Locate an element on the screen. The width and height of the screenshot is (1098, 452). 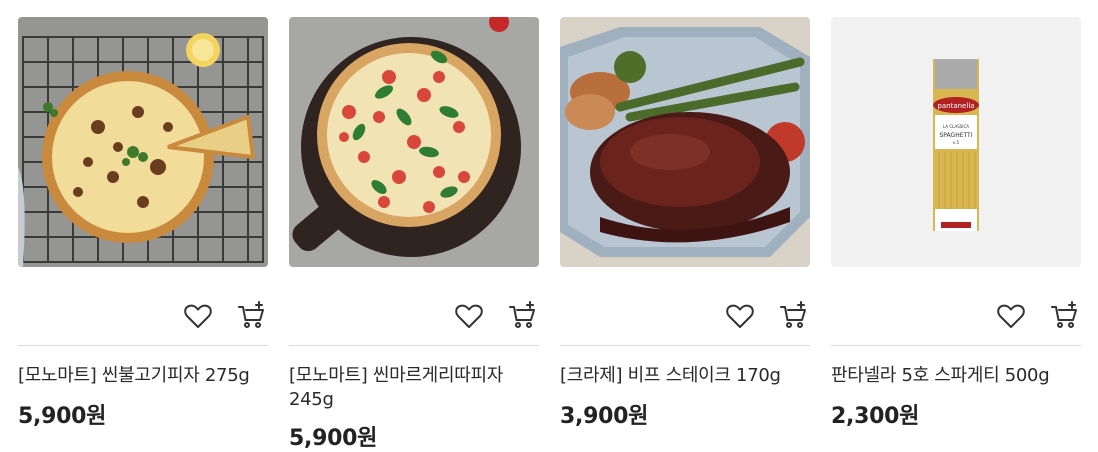
package-product: SPAGHETTI is located at coordinates (956, 135).